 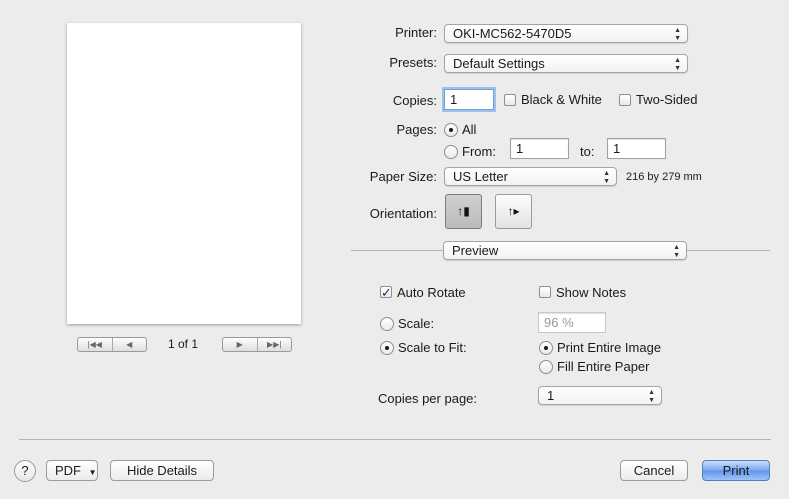 I want to click on pages-from-radio, so click(x=451, y=152).